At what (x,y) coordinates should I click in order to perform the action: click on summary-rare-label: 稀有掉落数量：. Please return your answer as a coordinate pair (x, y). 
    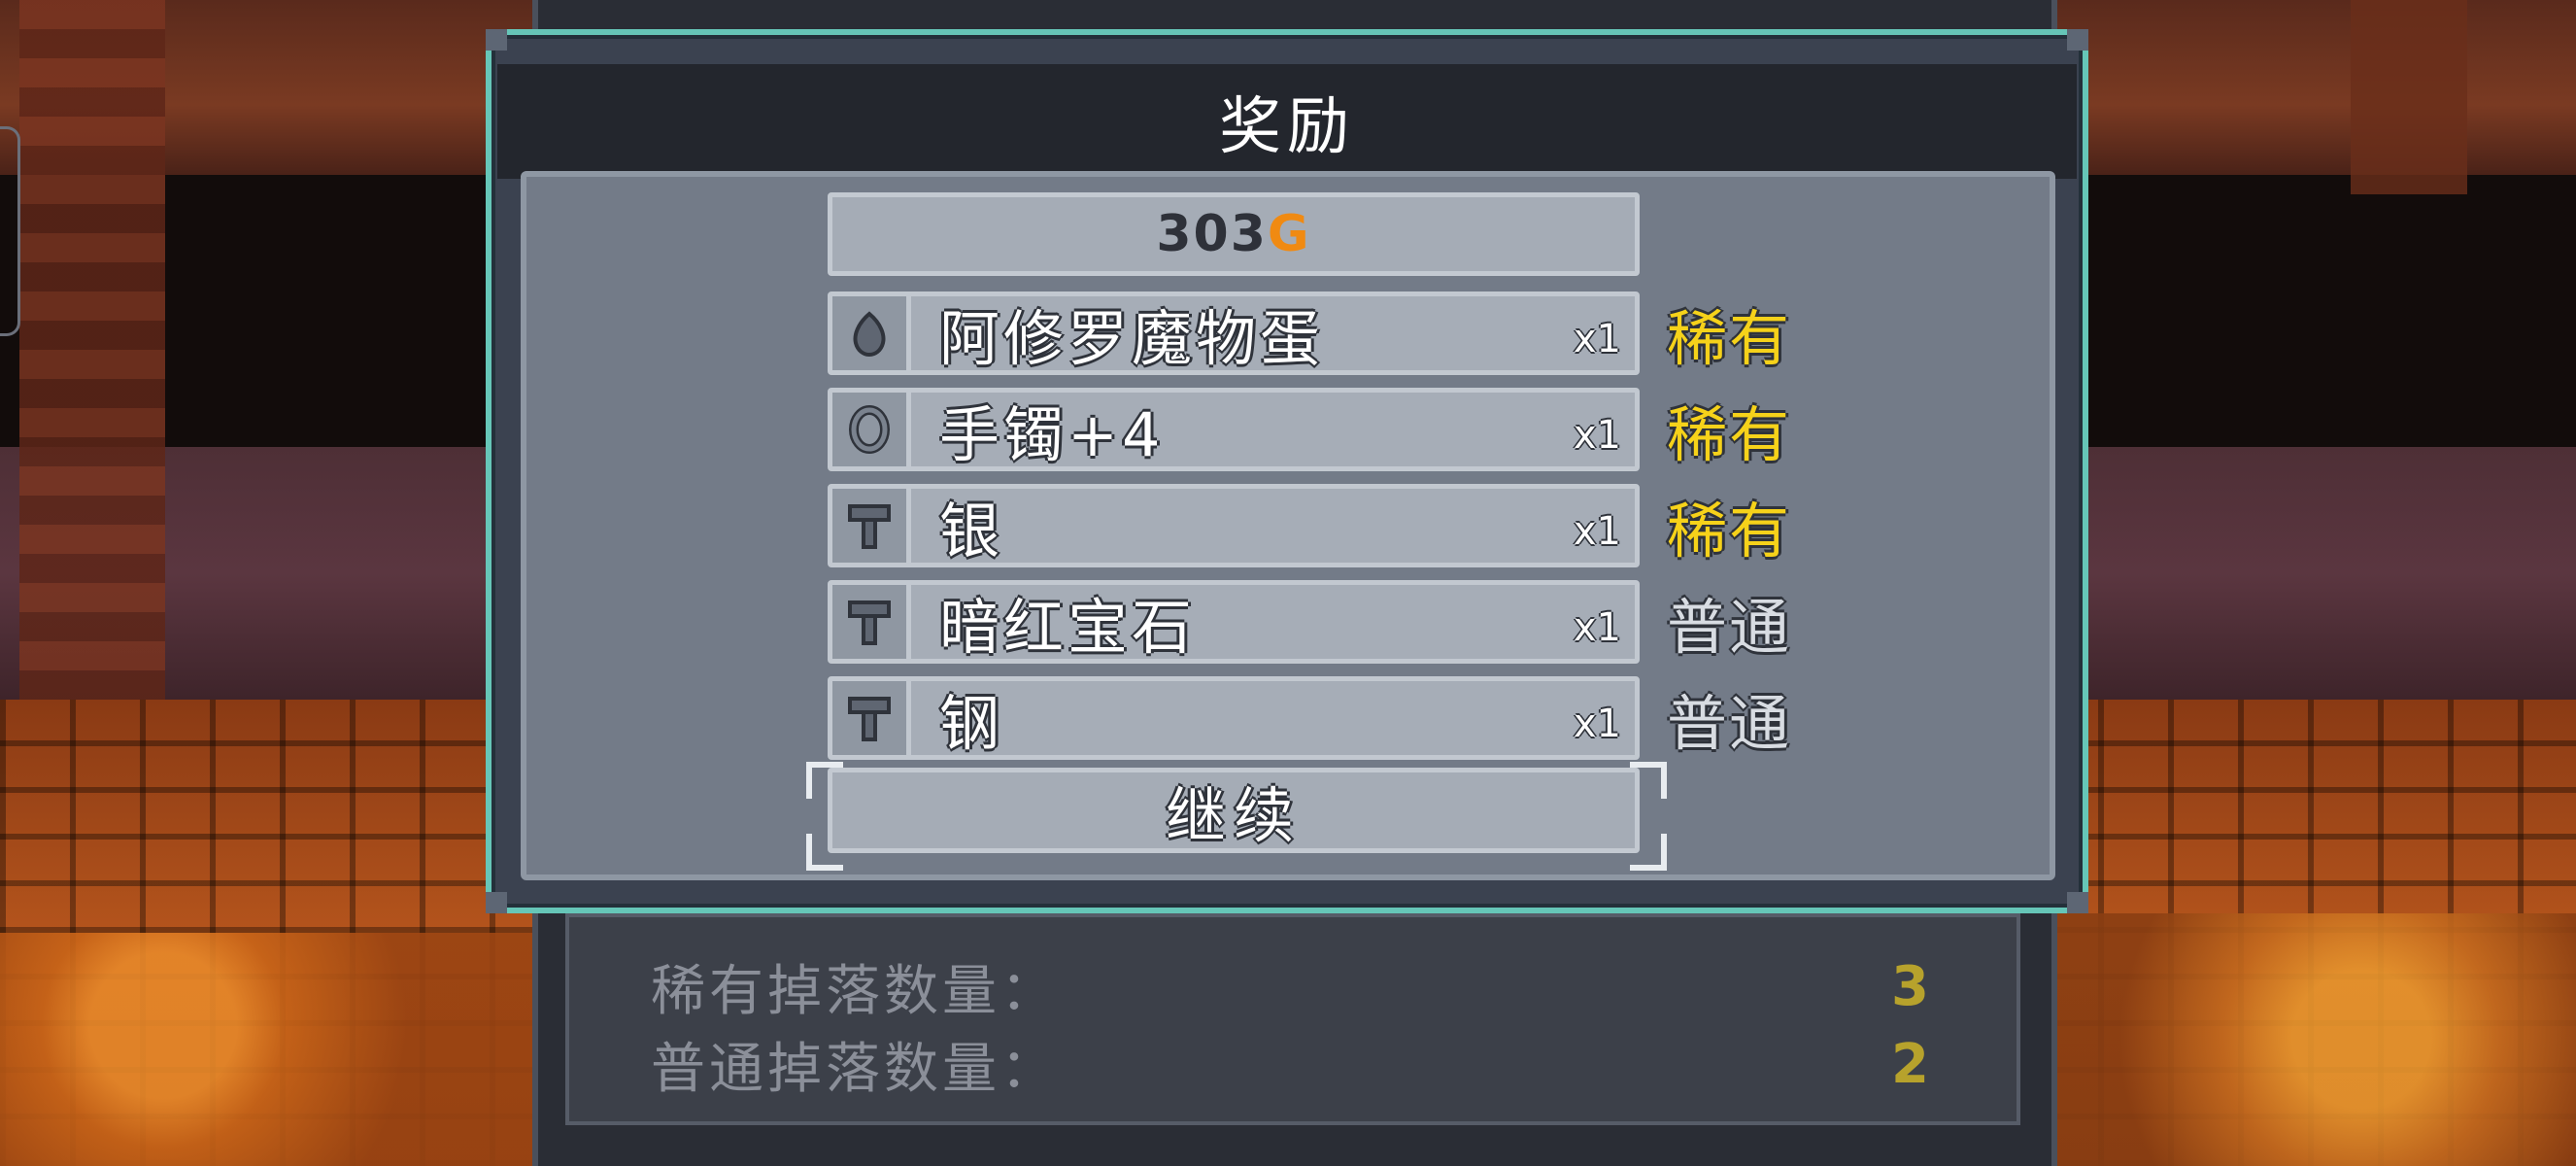
    Looking at the image, I should click on (855, 991).